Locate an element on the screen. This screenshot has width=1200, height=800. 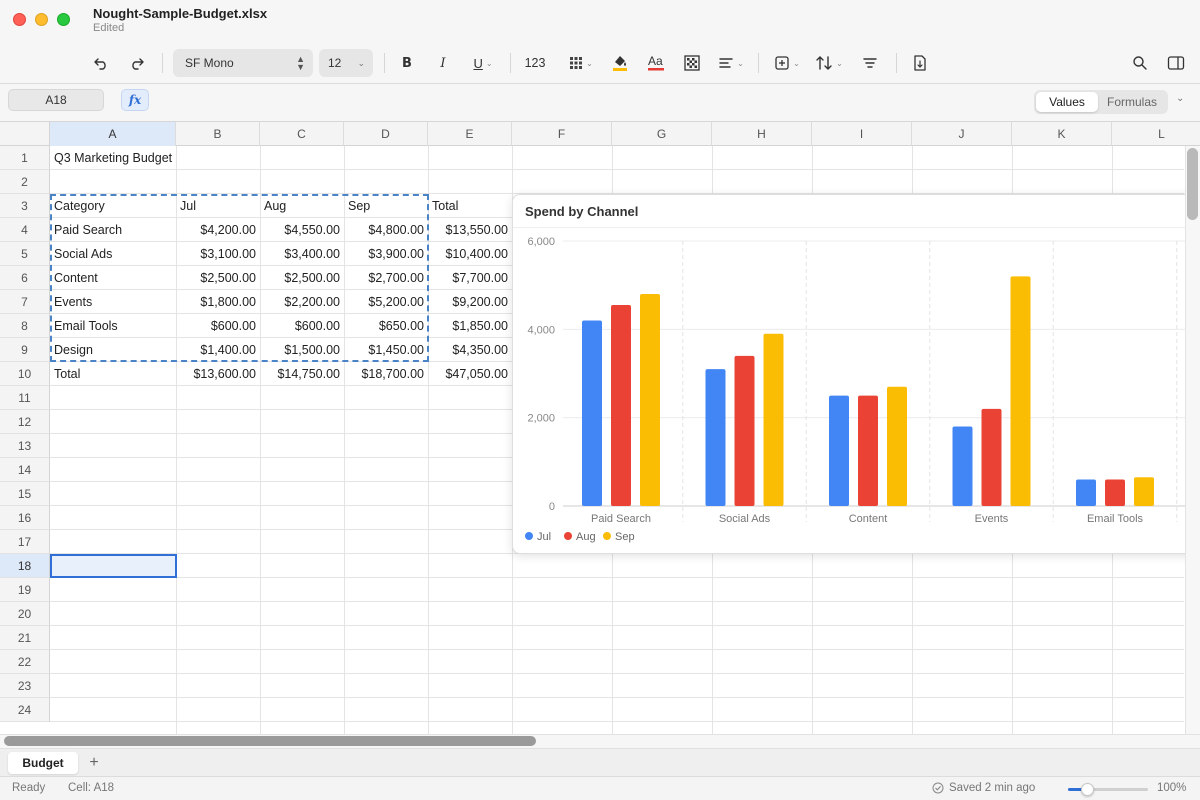
active-cell-a18 is located at coordinates (113, 566).